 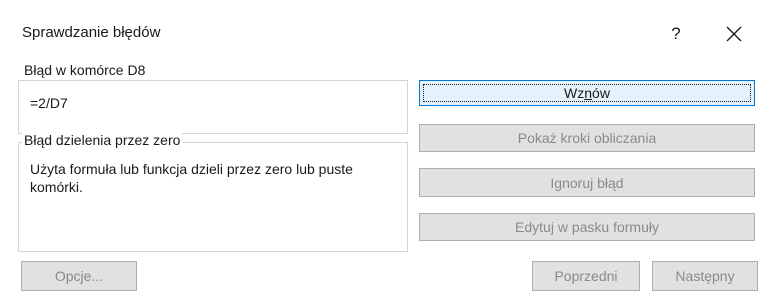 I want to click on edit-formula-bar-label: Edytuj w pasku formuły, so click(x=587, y=227).